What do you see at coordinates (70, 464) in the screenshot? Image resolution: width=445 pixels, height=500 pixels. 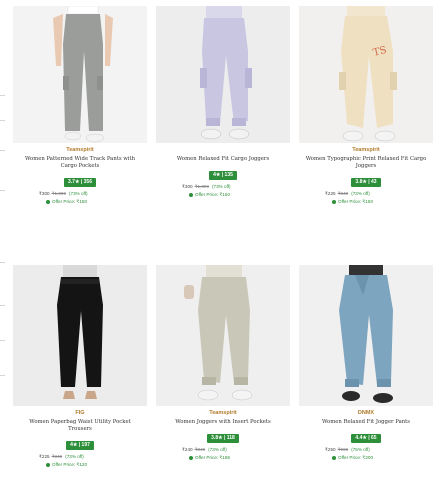 I see `offer-price: Offer Price: ₹120` at bounding box center [70, 464].